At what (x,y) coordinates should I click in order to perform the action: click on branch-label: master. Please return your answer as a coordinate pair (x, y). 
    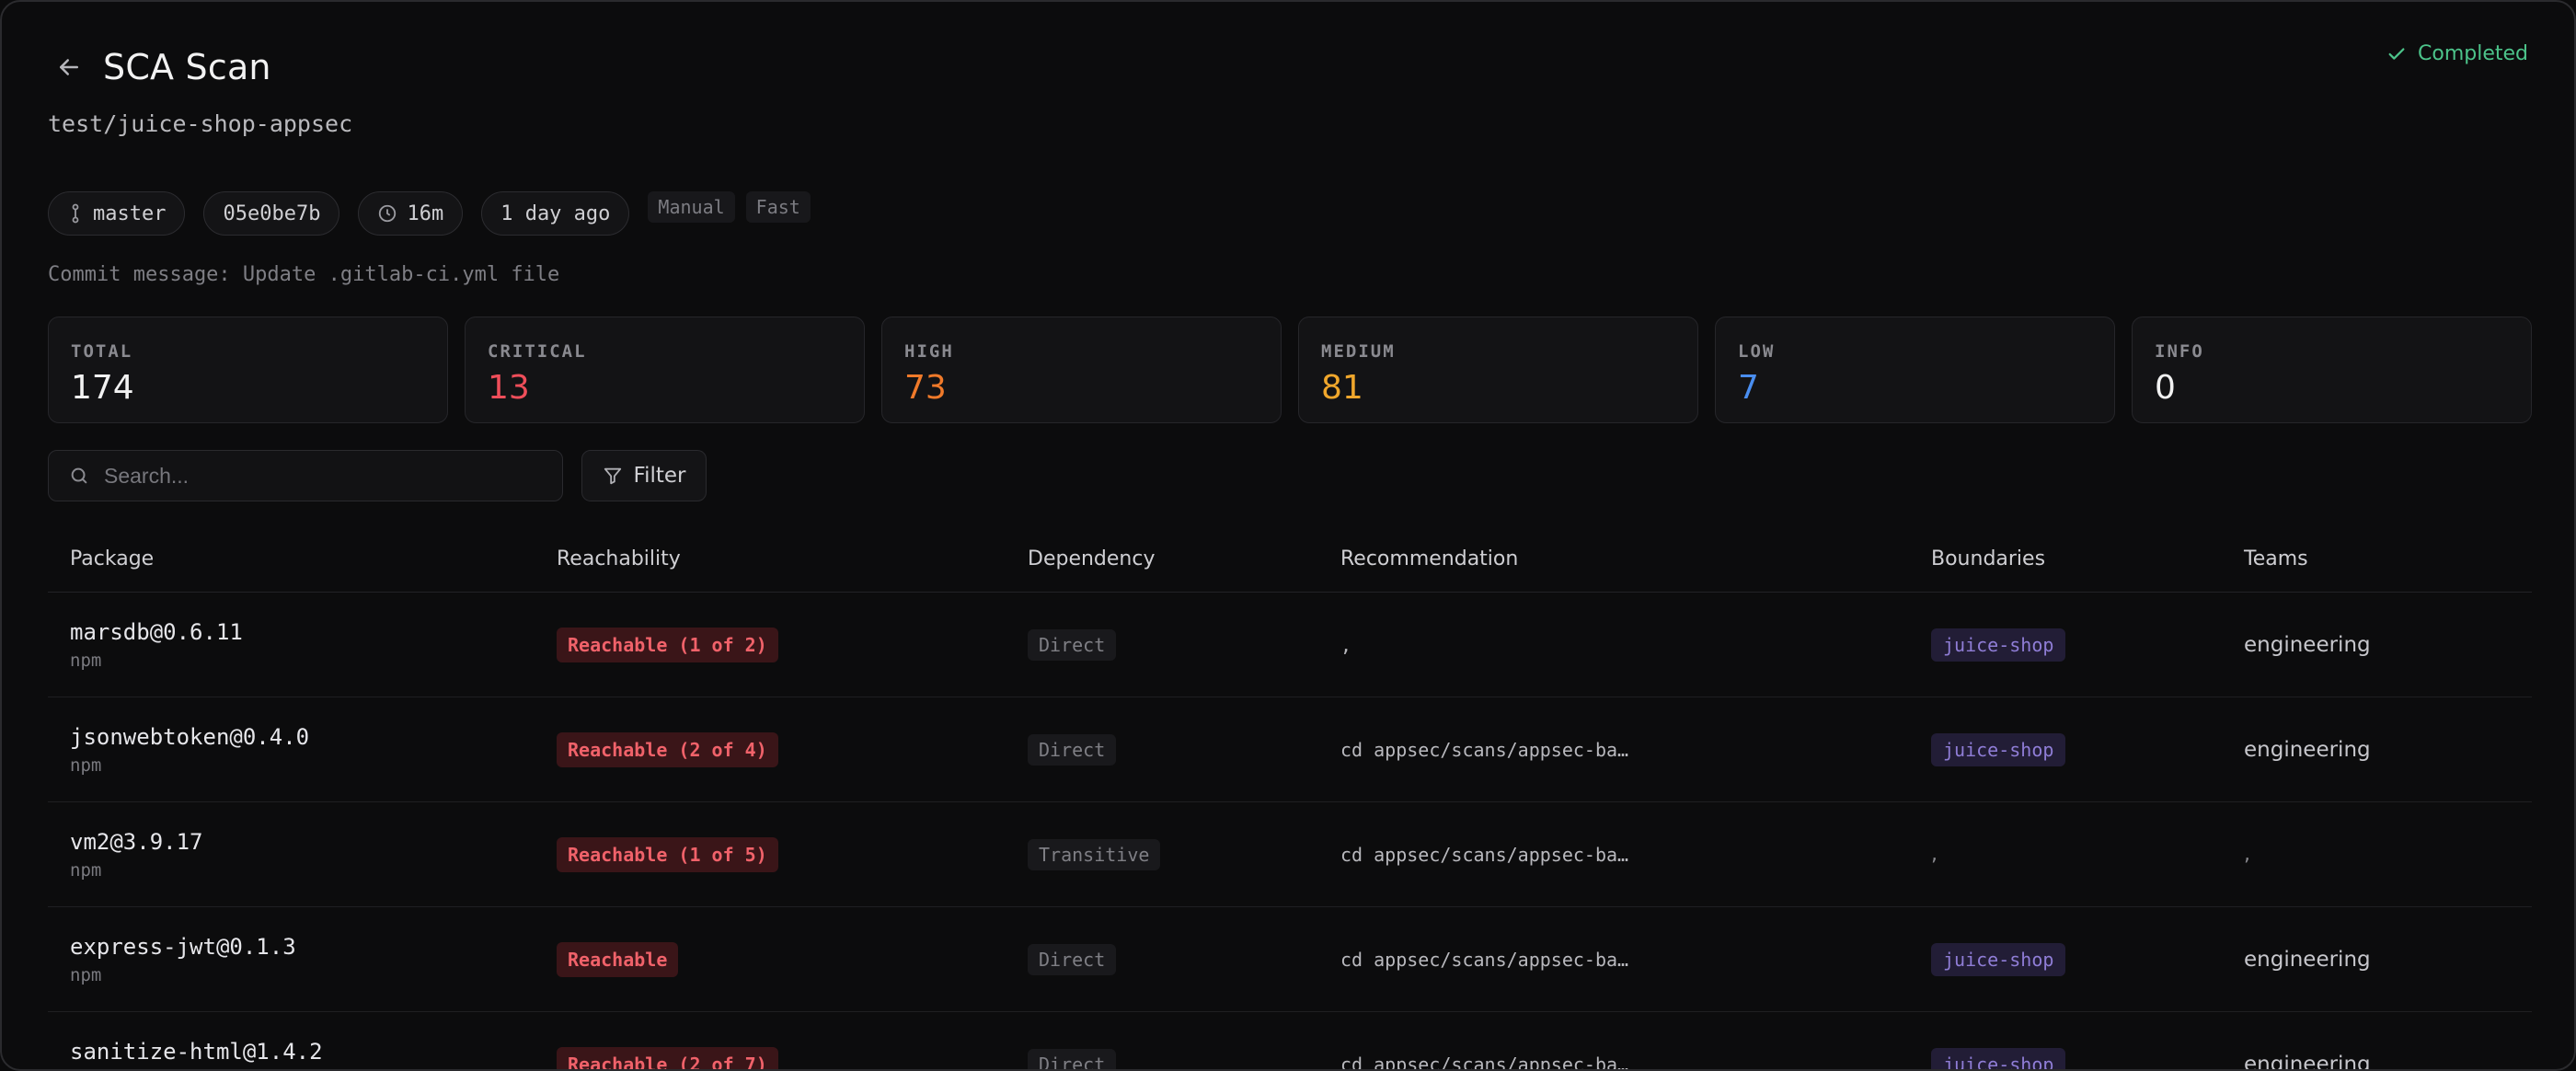
    Looking at the image, I should click on (130, 213).